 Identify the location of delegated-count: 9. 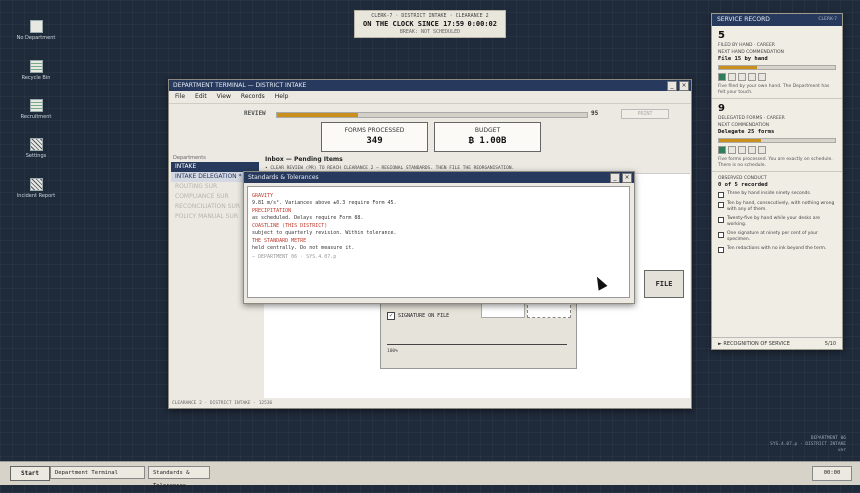
(721, 108).